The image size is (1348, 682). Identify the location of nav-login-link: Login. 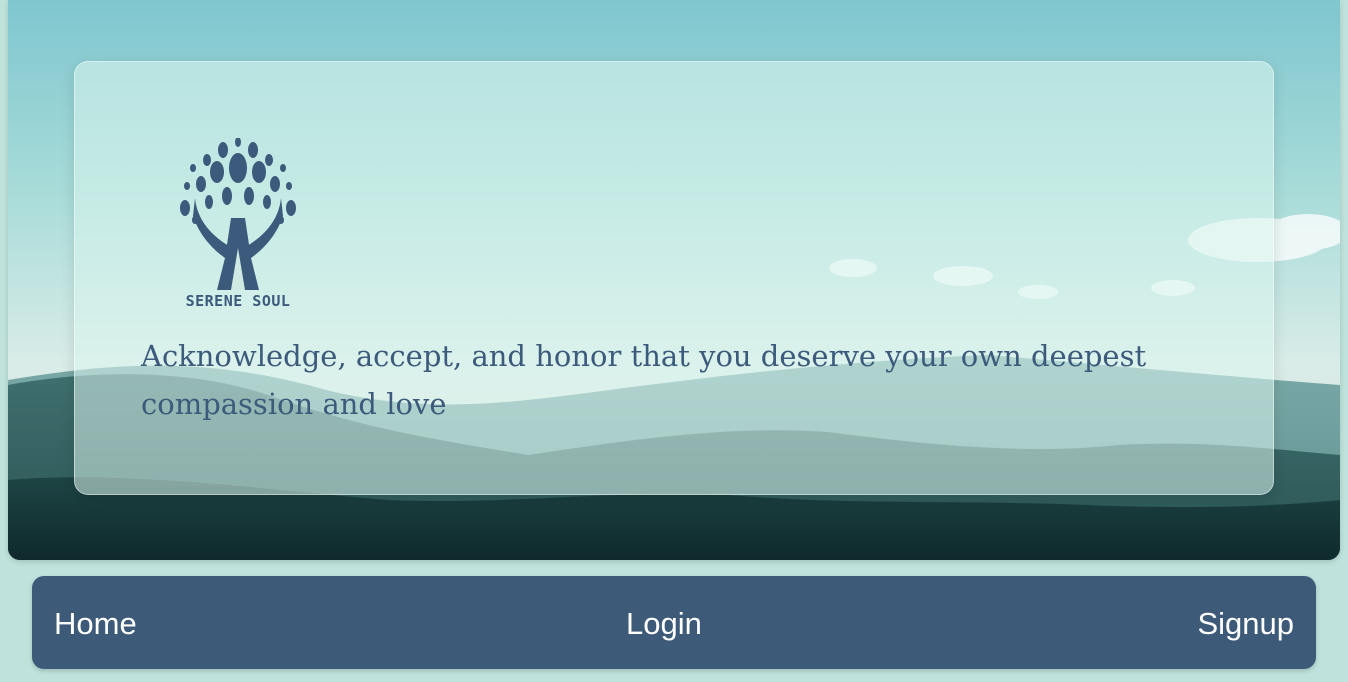
(664, 624).